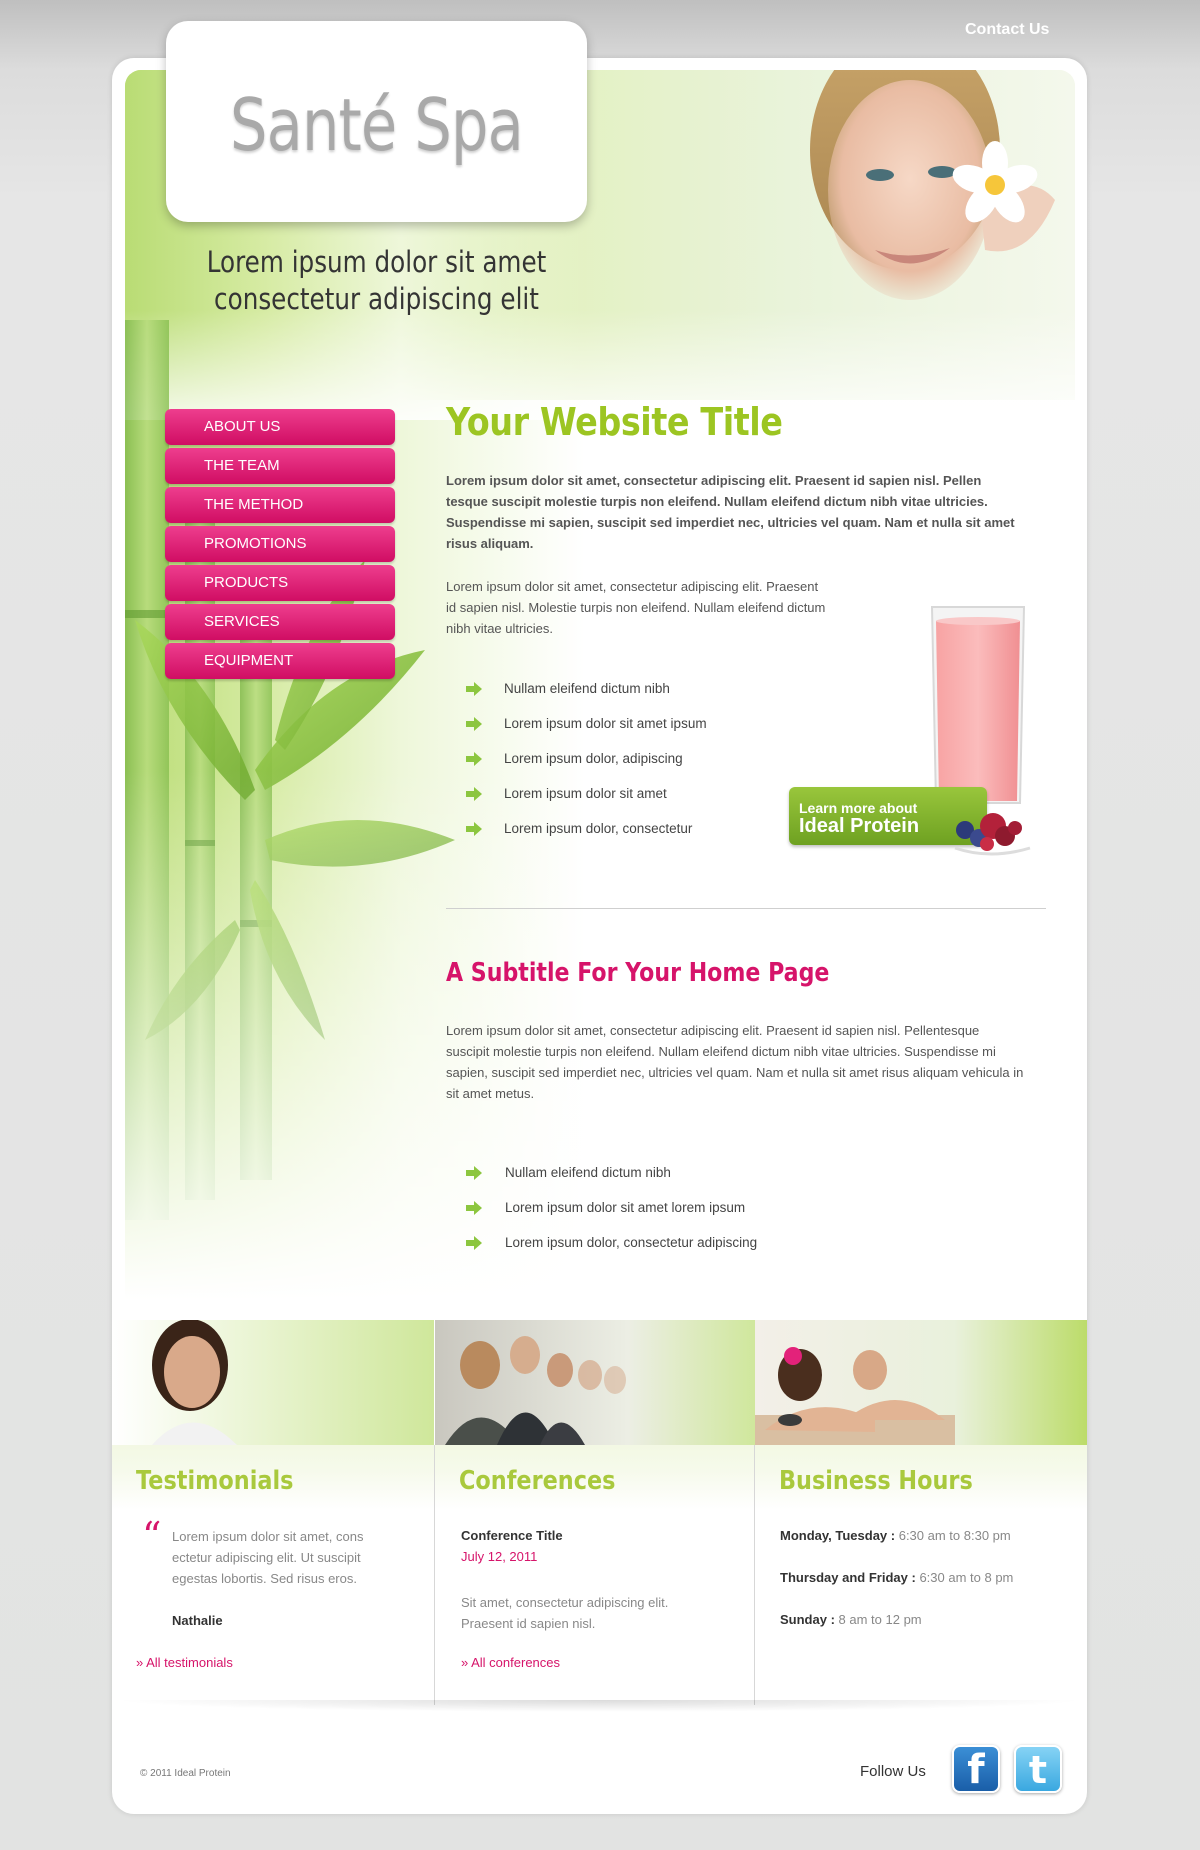 The image size is (1200, 1850). What do you see at coordinates (954, 1535) in the screenshot?
I see `hours-time: 6:30 am to 8:30 pm` at bounding box center [954, 1535].